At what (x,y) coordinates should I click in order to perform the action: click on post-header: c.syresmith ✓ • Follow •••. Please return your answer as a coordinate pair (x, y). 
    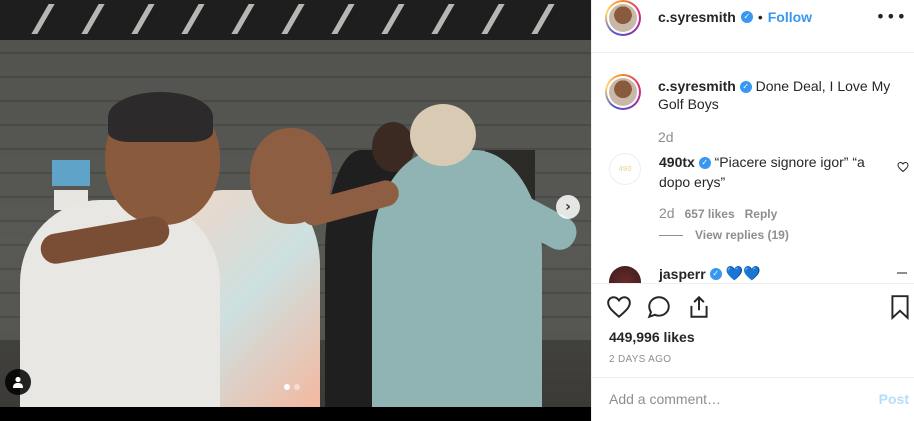
    Looking at the image, I should click on (753, 26).